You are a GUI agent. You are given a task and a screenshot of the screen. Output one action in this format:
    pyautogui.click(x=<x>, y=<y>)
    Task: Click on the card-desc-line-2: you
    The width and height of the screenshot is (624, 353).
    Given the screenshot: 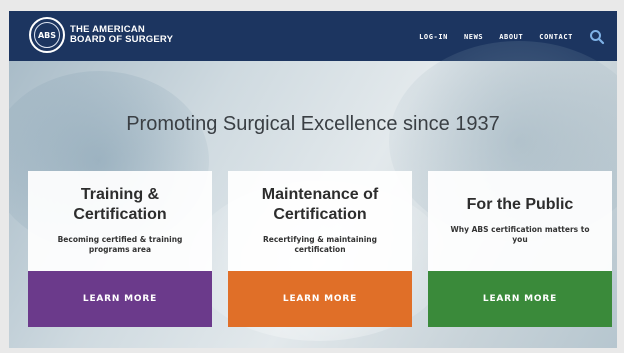 What is the action you would take?
    pyautogui.click(x=520, y=239)
    